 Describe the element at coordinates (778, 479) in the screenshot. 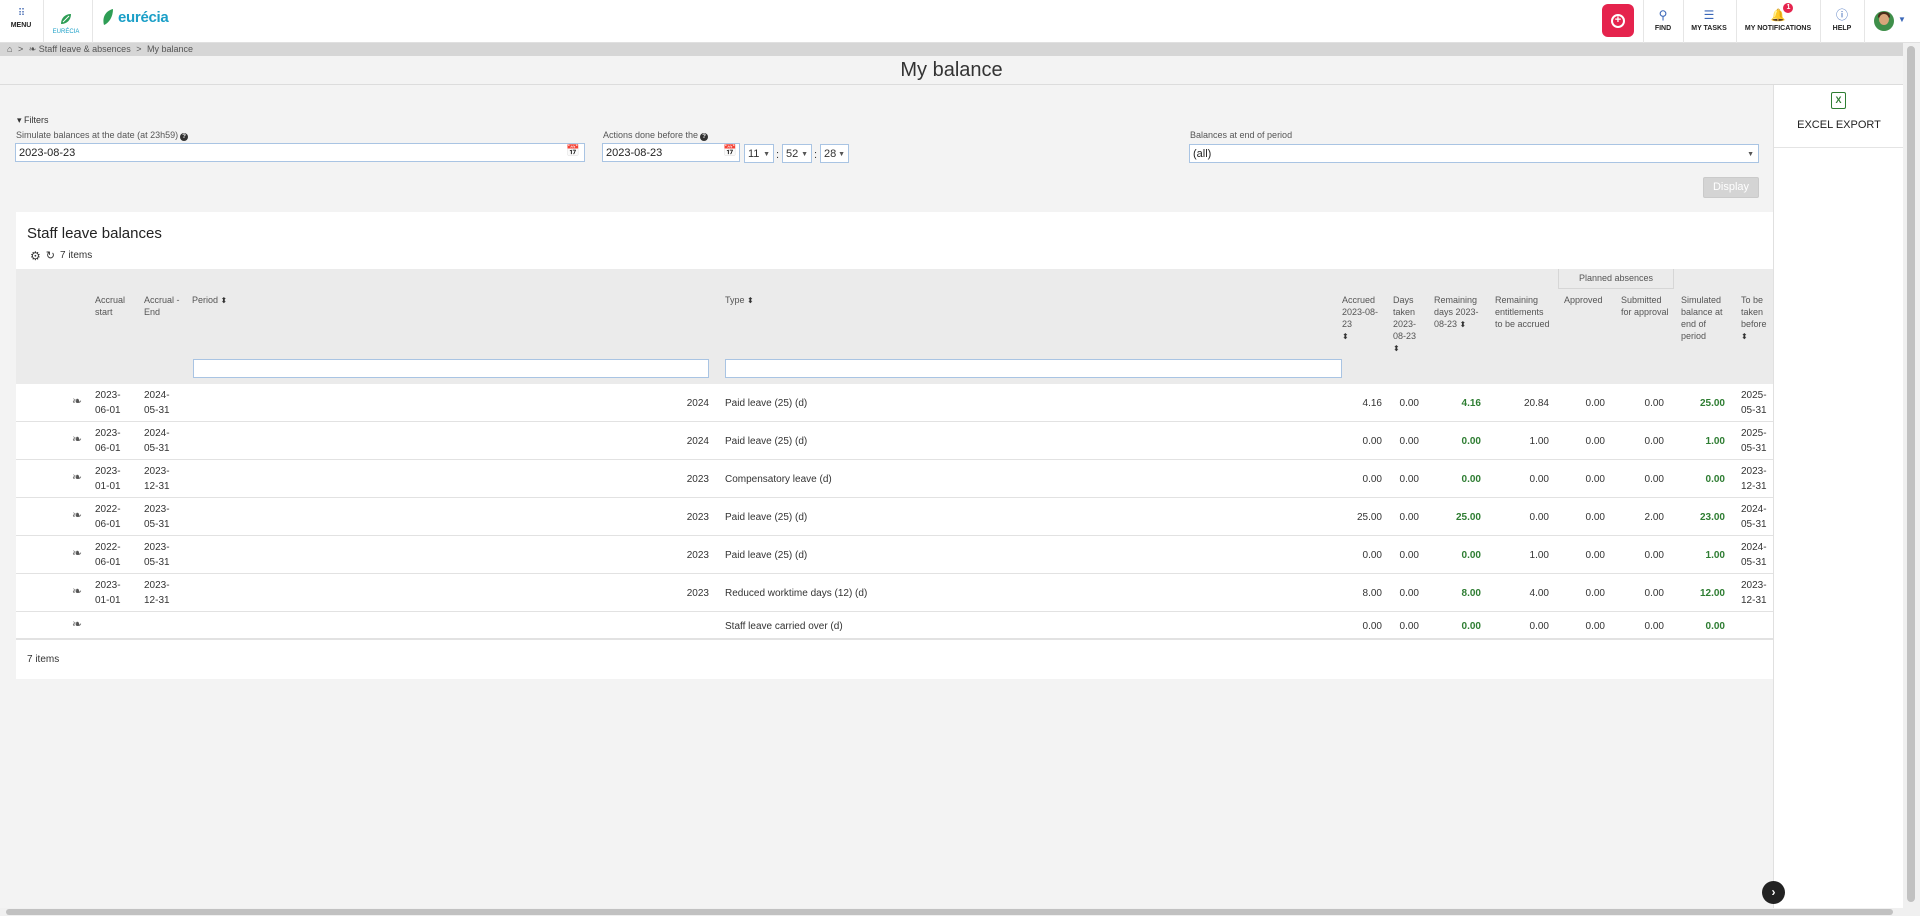

I see `type-cell: Compensatory leave (d)` at that location.